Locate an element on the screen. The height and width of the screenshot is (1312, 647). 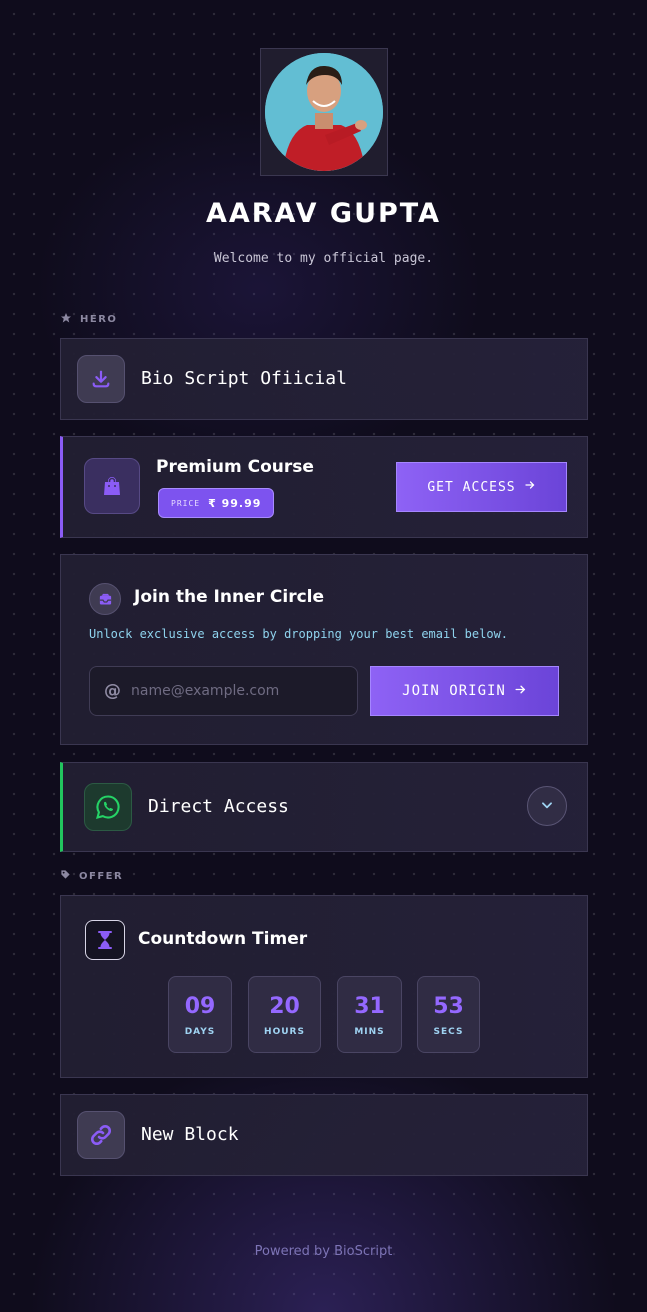
chevron-down-icon is located at coordinates (547, 806).